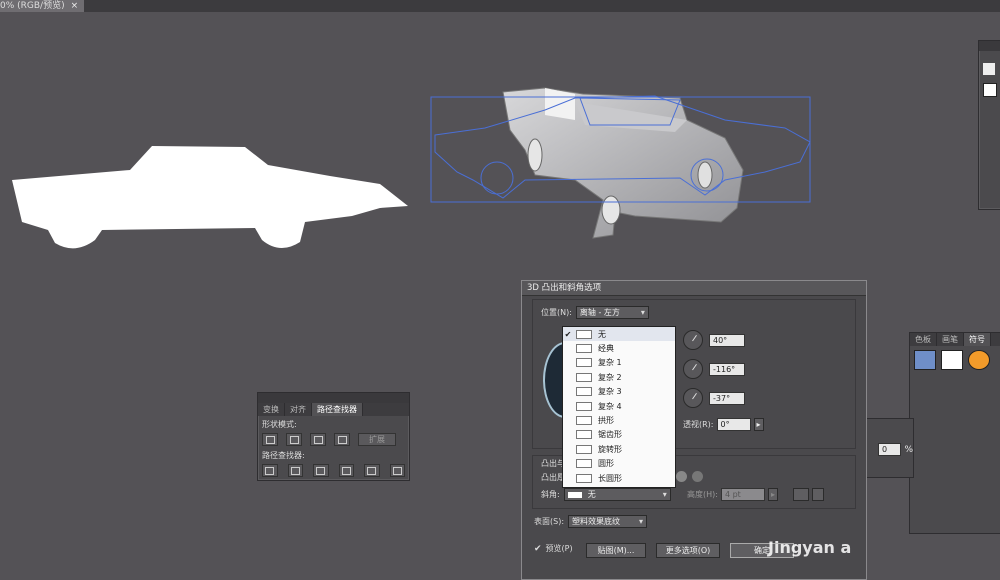 This screenshot has height=580, width=1000. I want to click on shape-modes-label: 形状模式:, so click(279, 424).